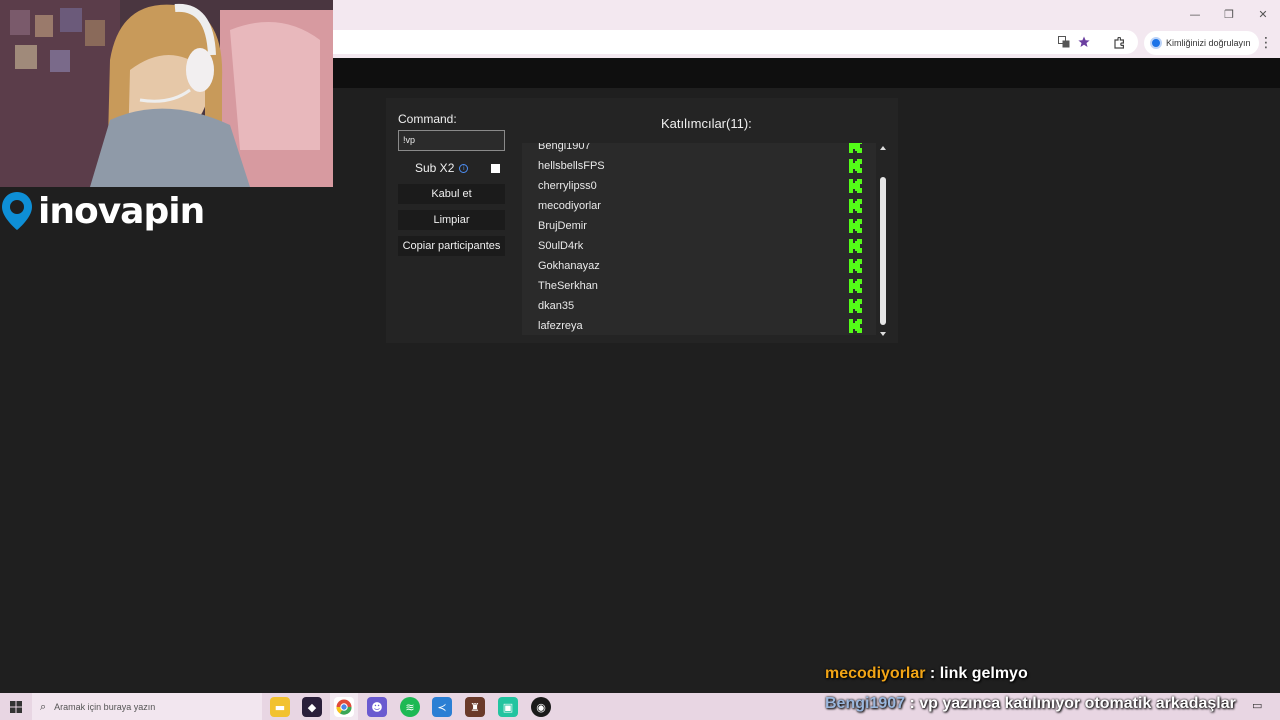 This screenshot has height=720, width=1280. Describe the element at coordinates (700, 206) in the screenshot. I see `list-item: mecodiyorlar` at that location.